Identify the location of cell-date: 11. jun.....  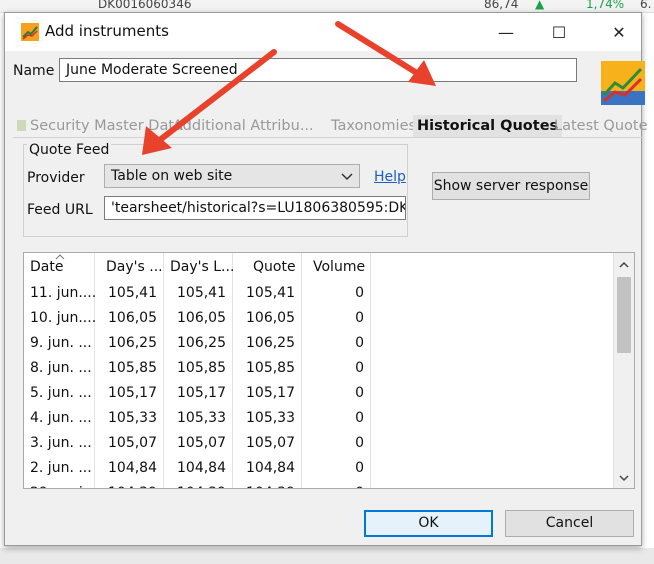
(63, 293).